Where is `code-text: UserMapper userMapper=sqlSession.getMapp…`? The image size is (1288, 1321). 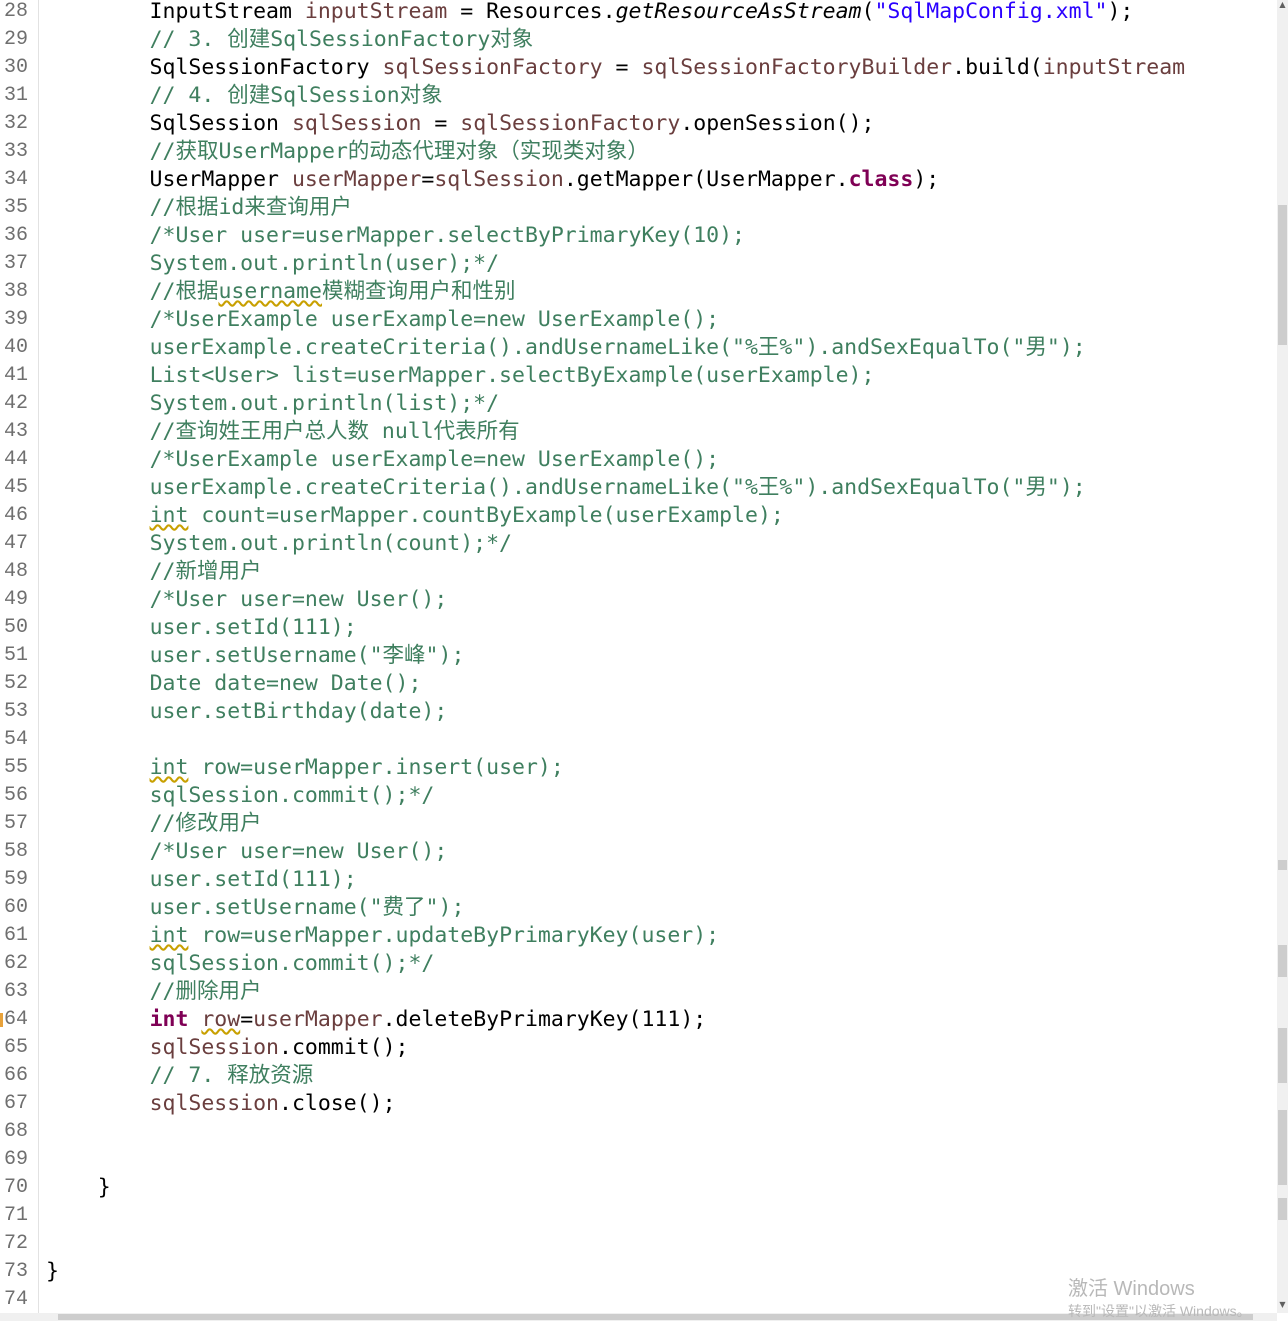 code-text: UserMapper userMapper=sqlSession.getMapp… is located at coordinates (493, 180).